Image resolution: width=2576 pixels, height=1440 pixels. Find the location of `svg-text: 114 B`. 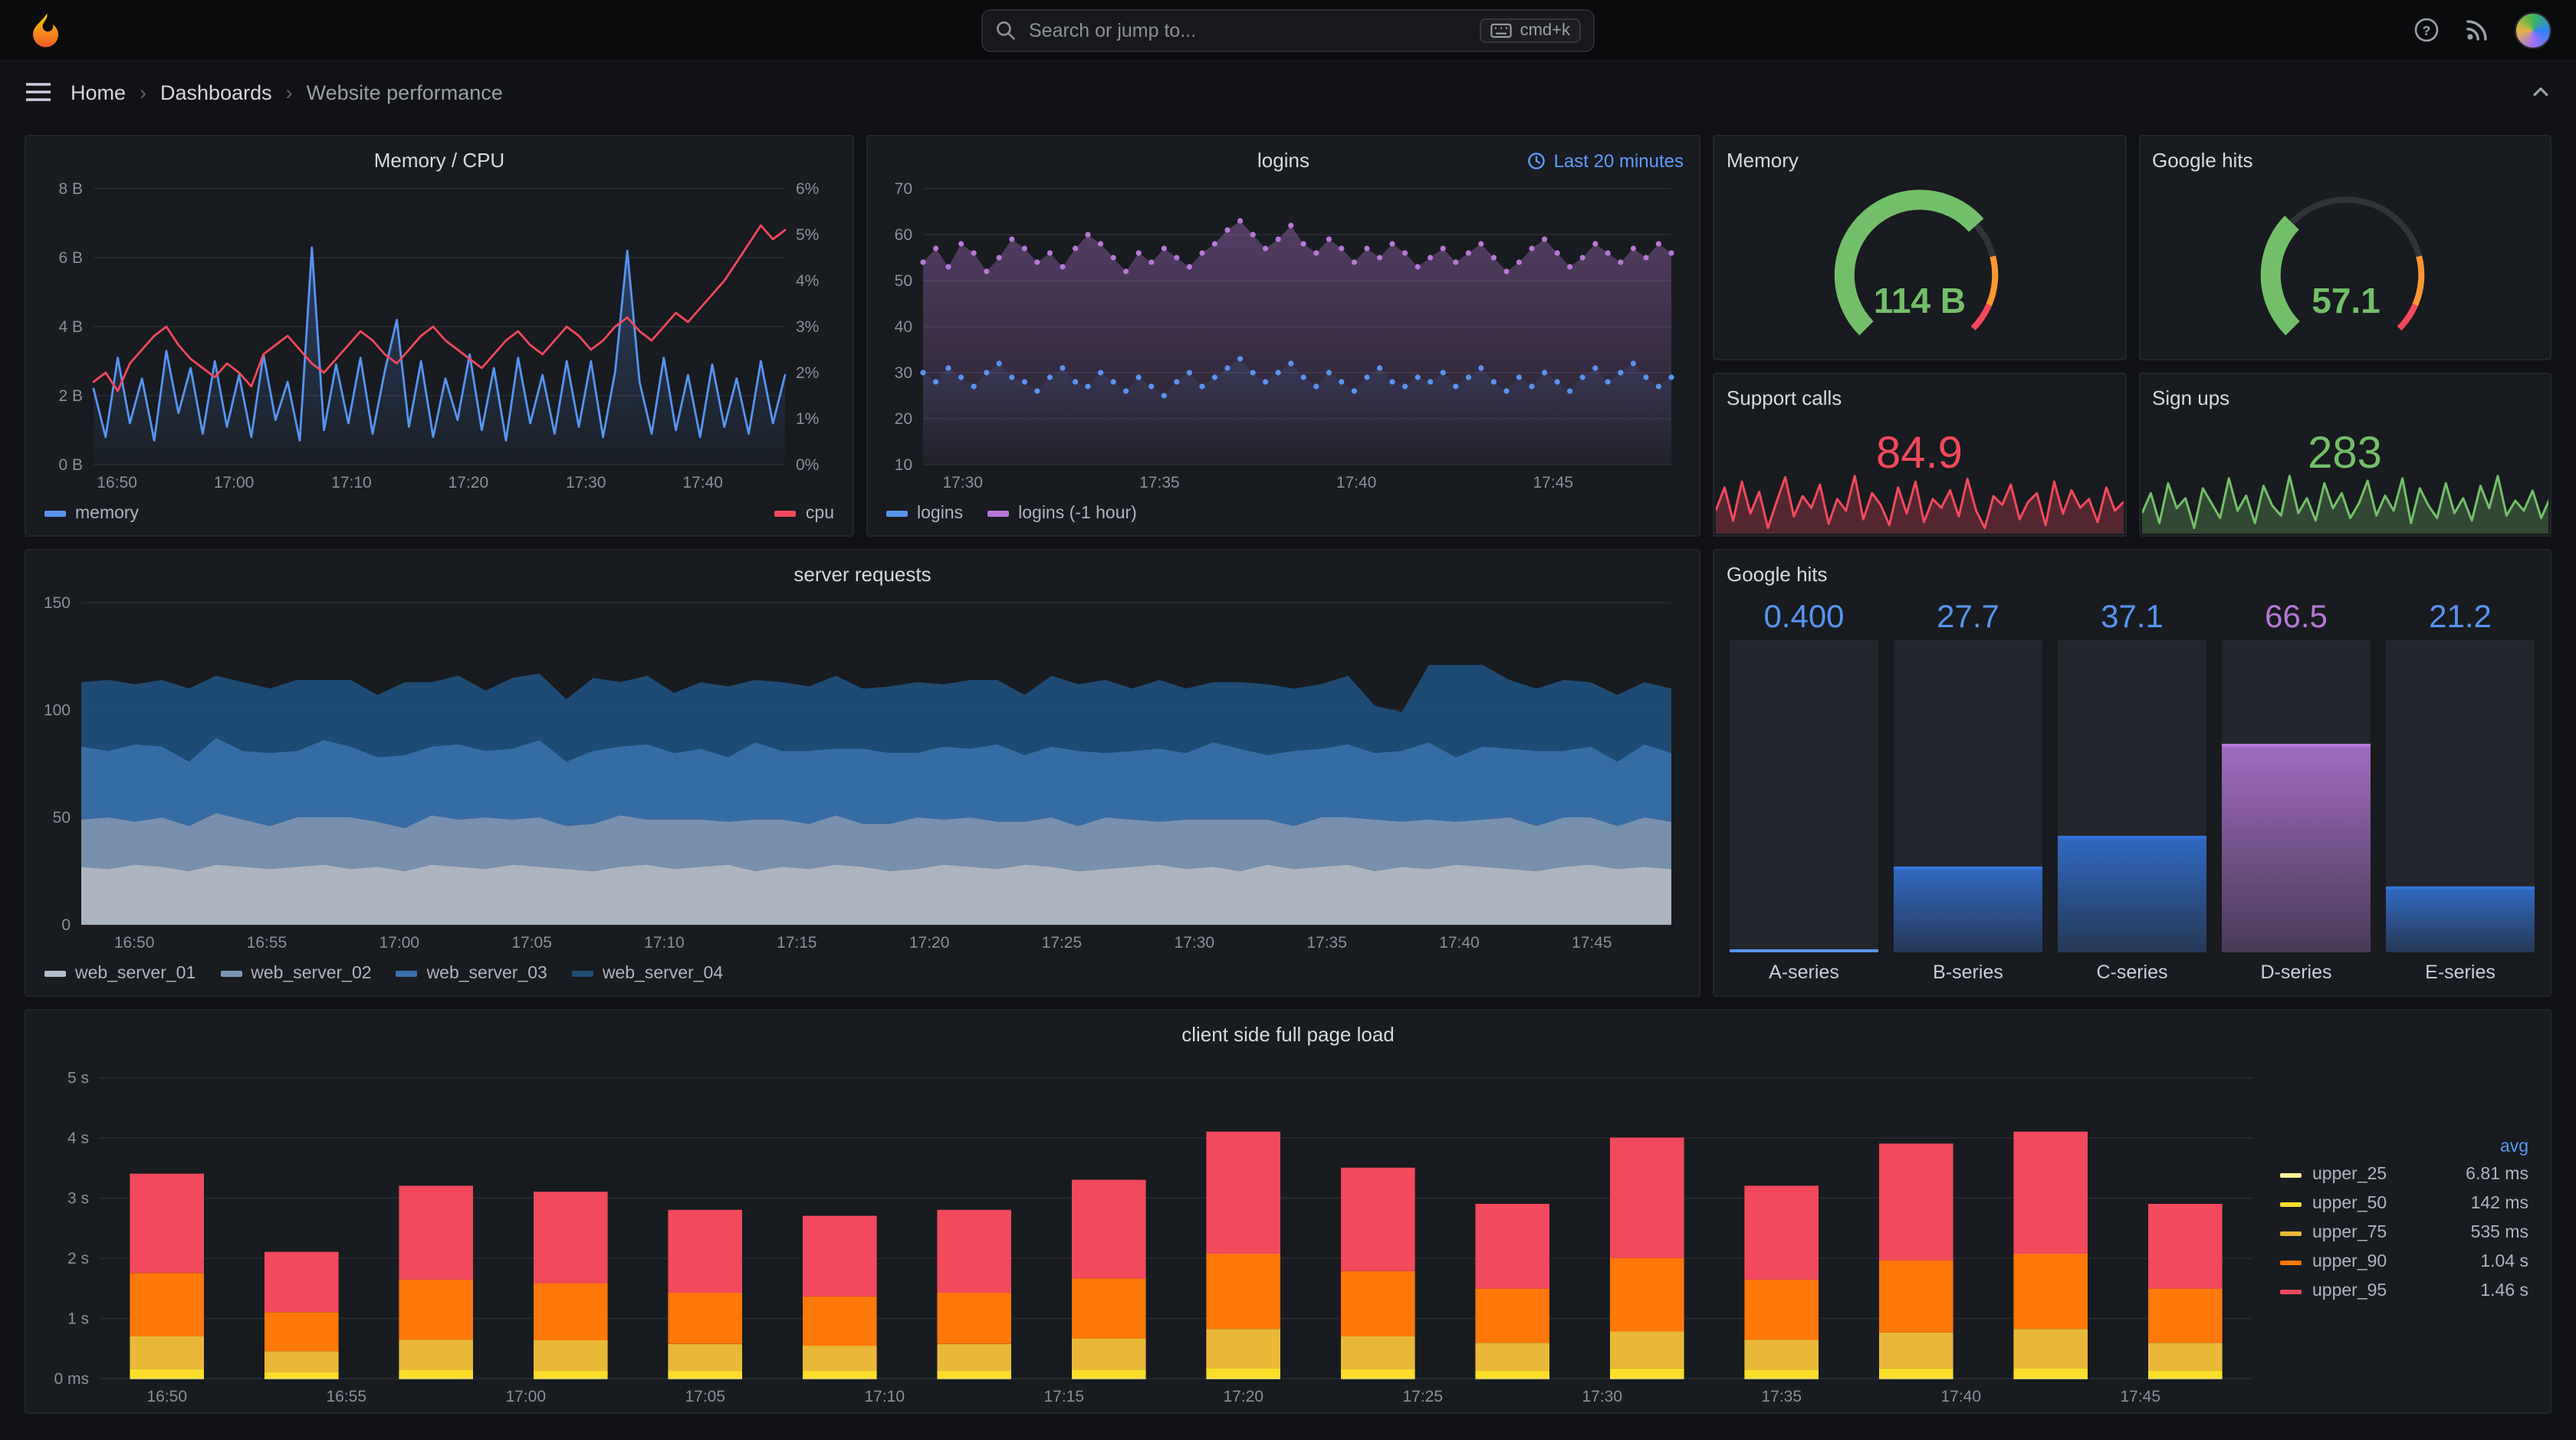

svg-text: 114 B is located at coordinates (1920, 301).